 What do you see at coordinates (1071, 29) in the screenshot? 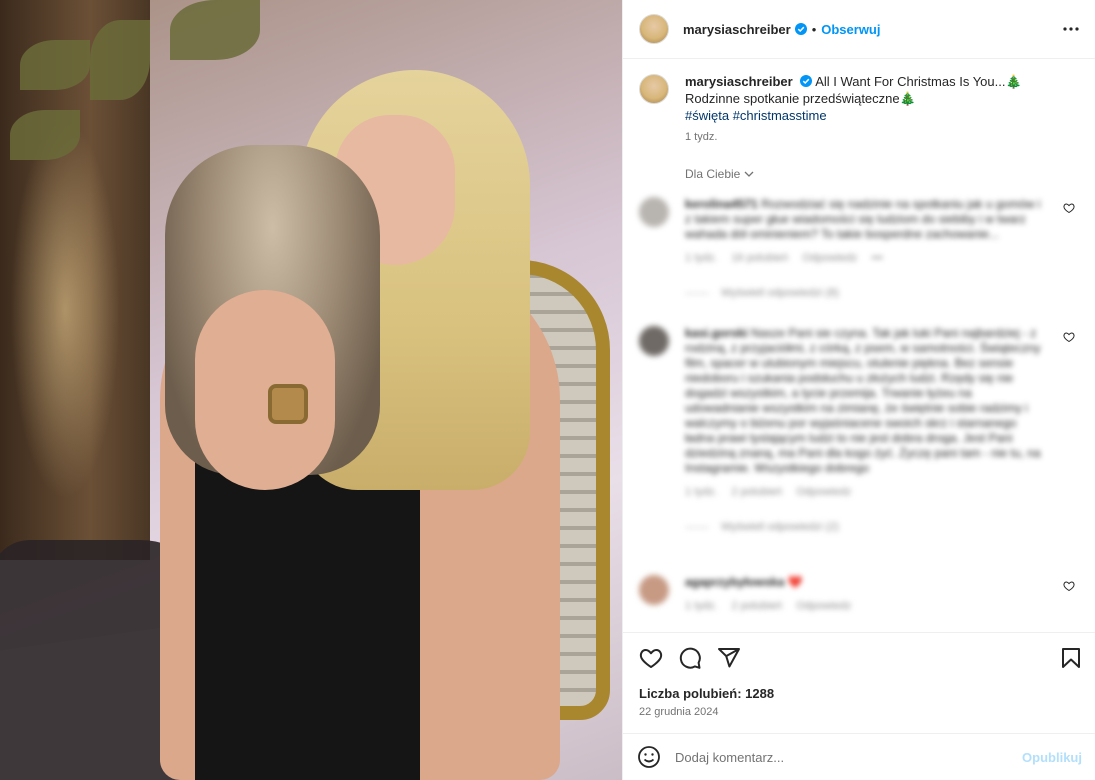
I see `more-options-icon` at bounding box center [1071, 29].